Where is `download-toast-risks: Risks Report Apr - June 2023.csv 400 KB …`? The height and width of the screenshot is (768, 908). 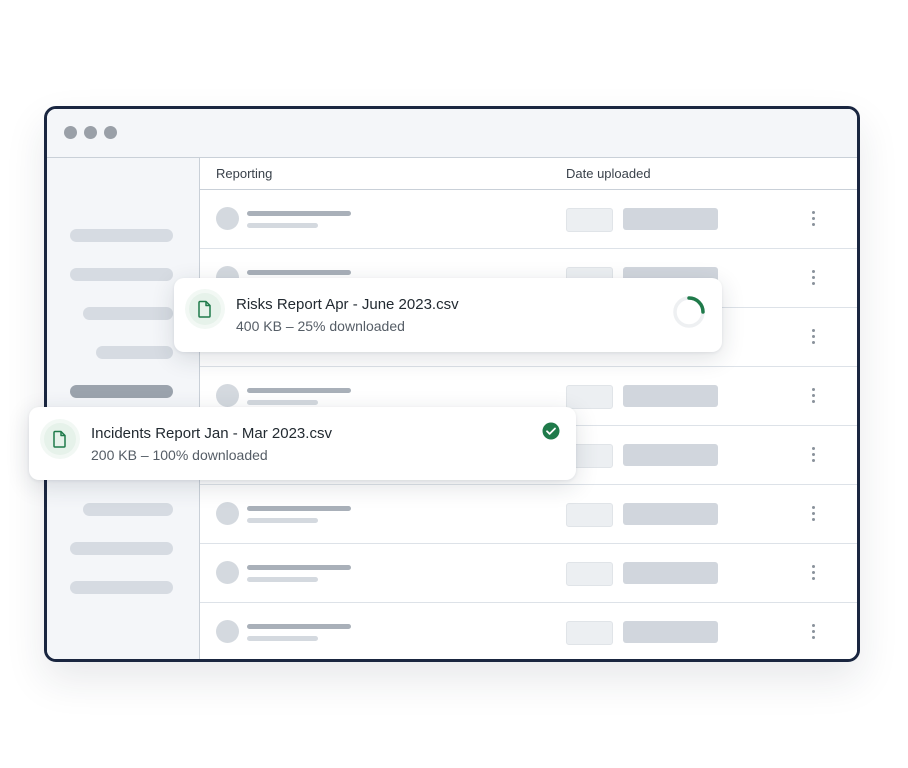 download-toast-risks: Risks Report Apr - June 2023.csv 400 KB … is located at coordinates (448, 315).